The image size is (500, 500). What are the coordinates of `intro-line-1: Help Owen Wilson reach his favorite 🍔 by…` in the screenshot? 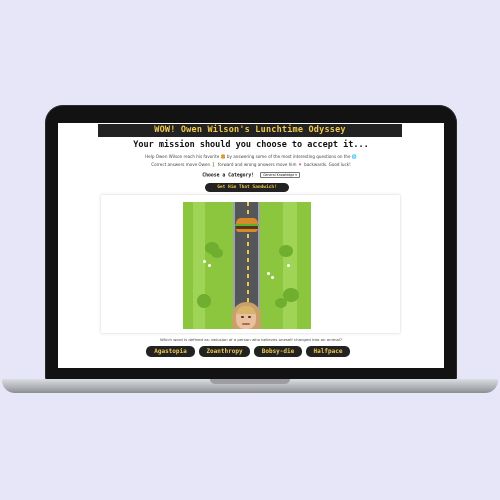 It's located at (251, 156).